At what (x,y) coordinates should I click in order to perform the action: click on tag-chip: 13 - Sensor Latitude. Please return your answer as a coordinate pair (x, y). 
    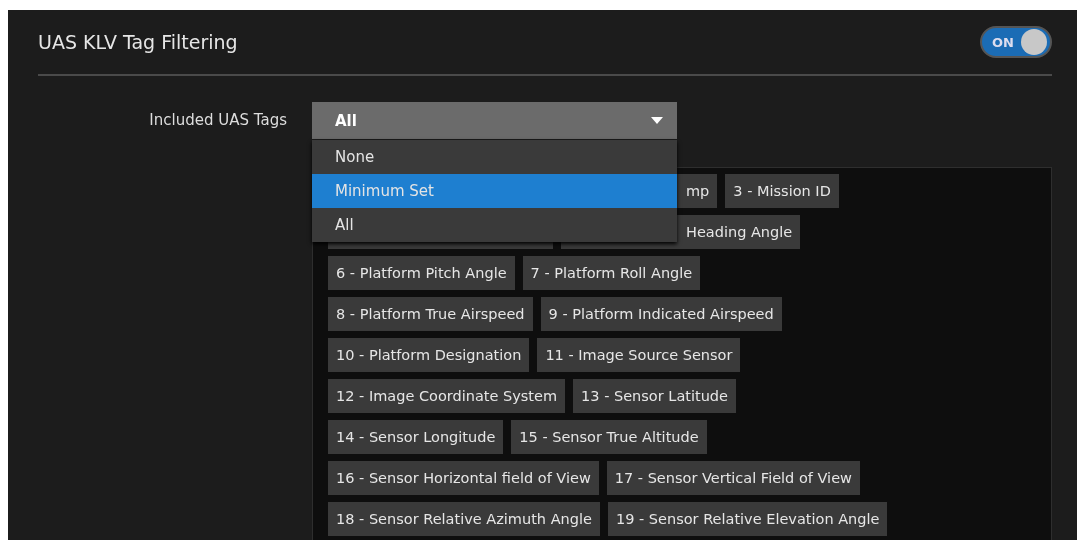
    Looking at the image, I should click on (654, 396).